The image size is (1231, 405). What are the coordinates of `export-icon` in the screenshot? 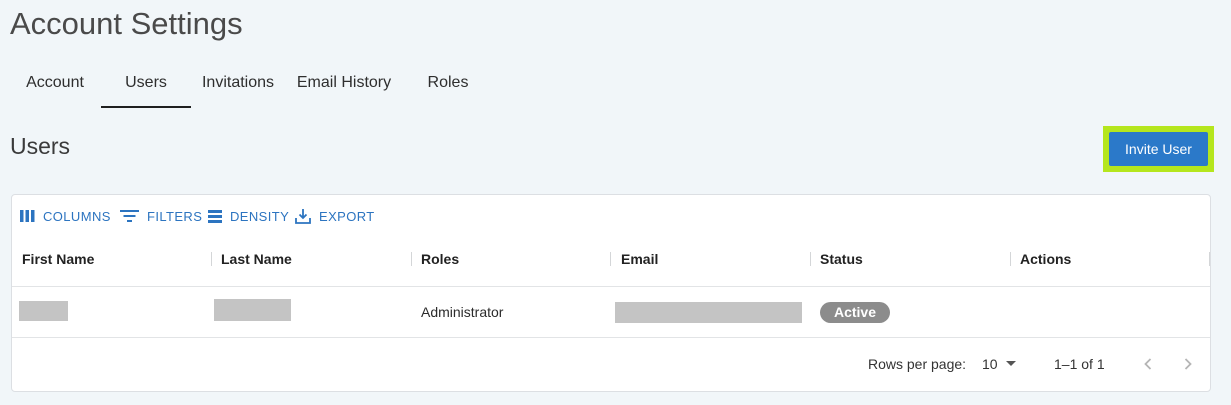 It's located at (303, 216).